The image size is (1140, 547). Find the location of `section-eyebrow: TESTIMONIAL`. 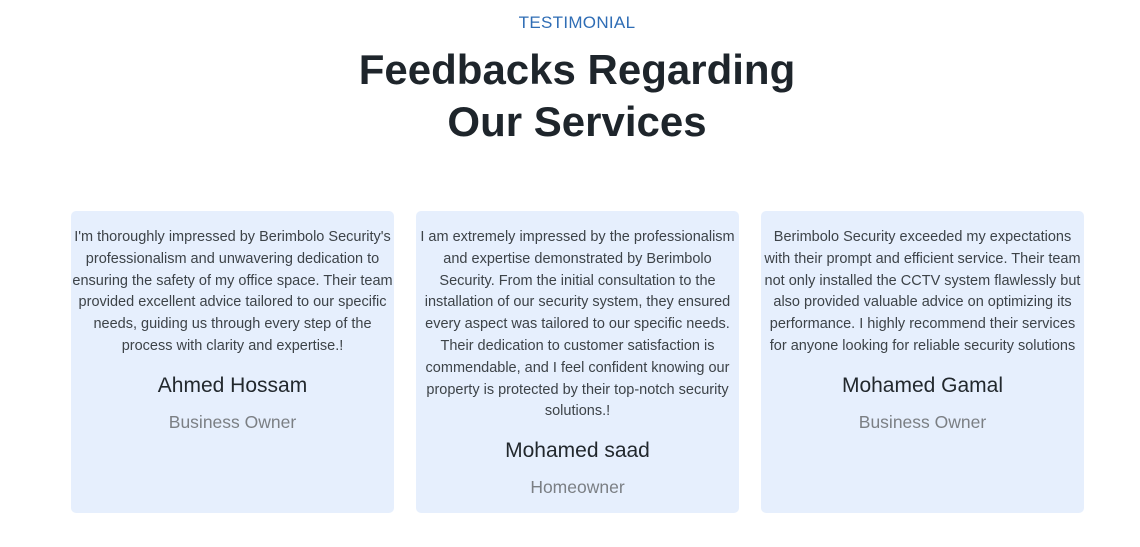

section-eyebrow: TESTIMONIAL is located at coordinates (577, 22).